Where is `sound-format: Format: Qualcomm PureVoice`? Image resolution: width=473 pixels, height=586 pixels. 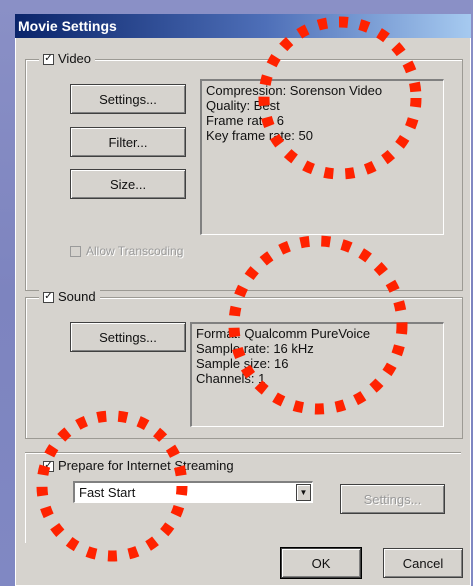
sound-format: Format: Qualcomm PureVoice is located at coordinates (283, 333).